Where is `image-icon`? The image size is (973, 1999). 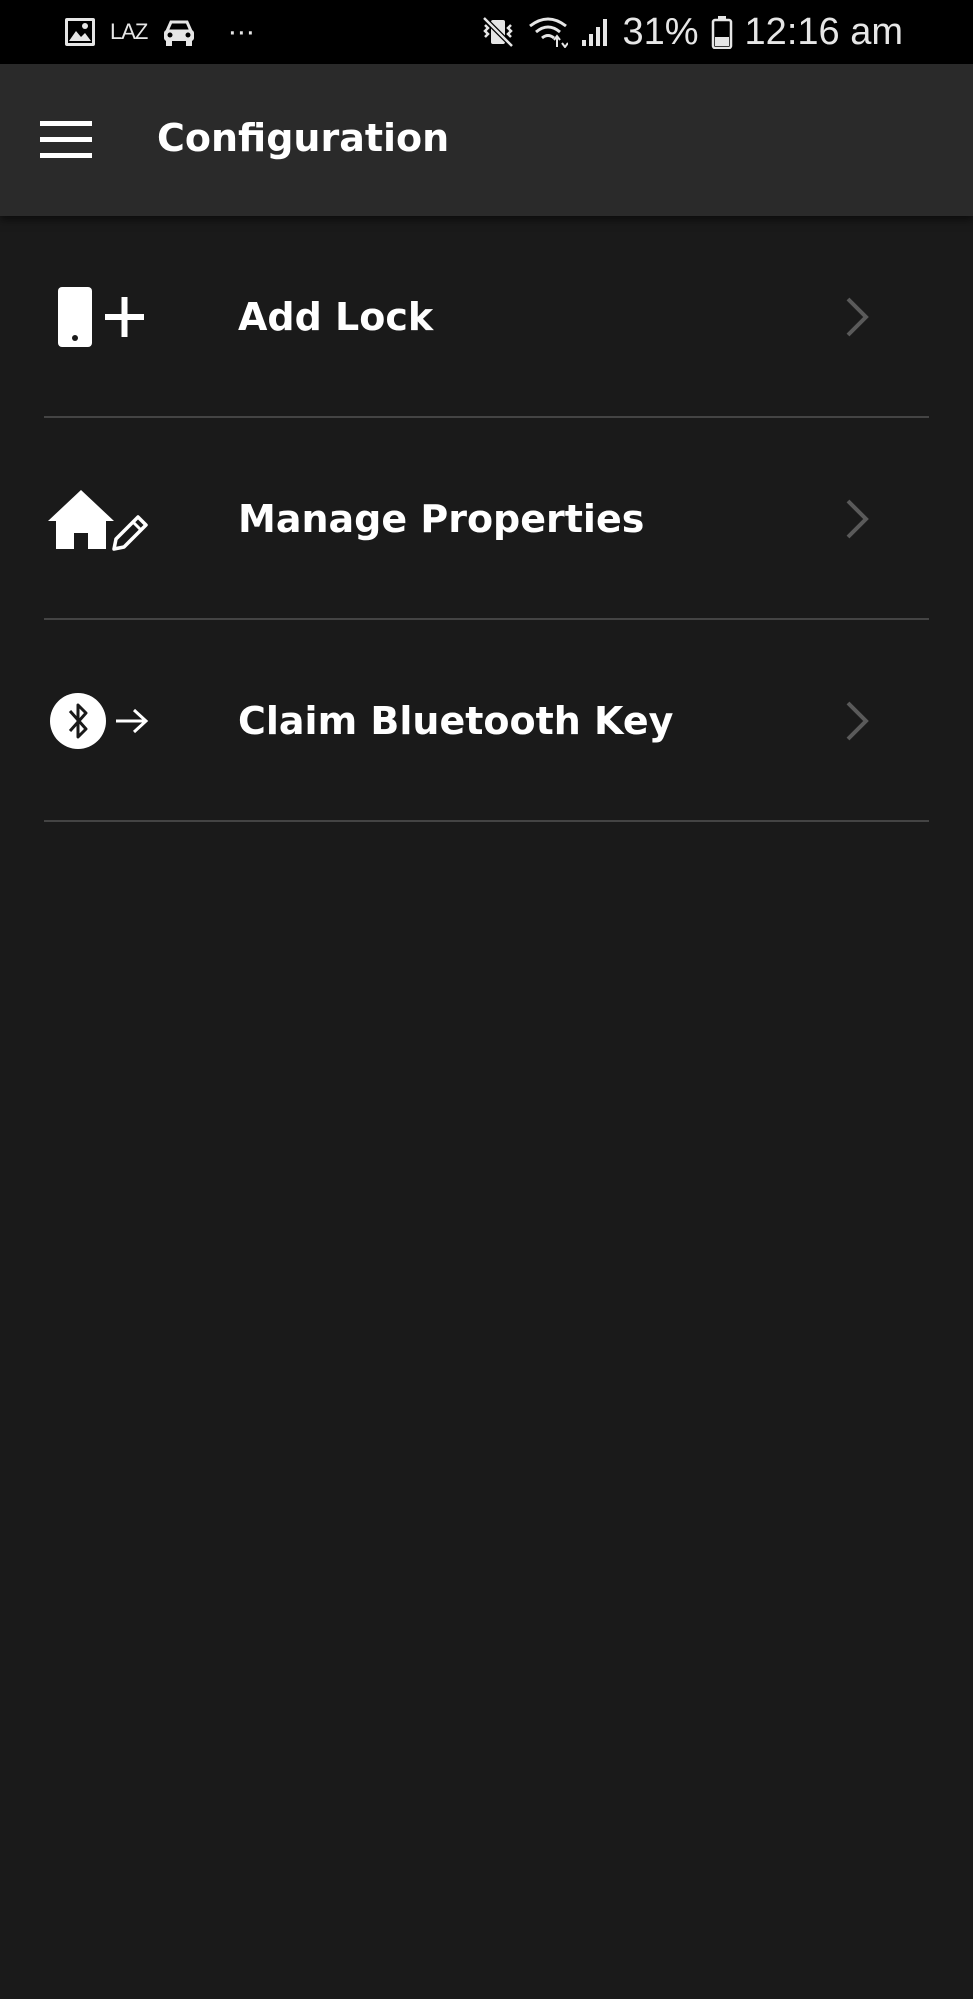
image-icon is located at coordinates (80, 32).